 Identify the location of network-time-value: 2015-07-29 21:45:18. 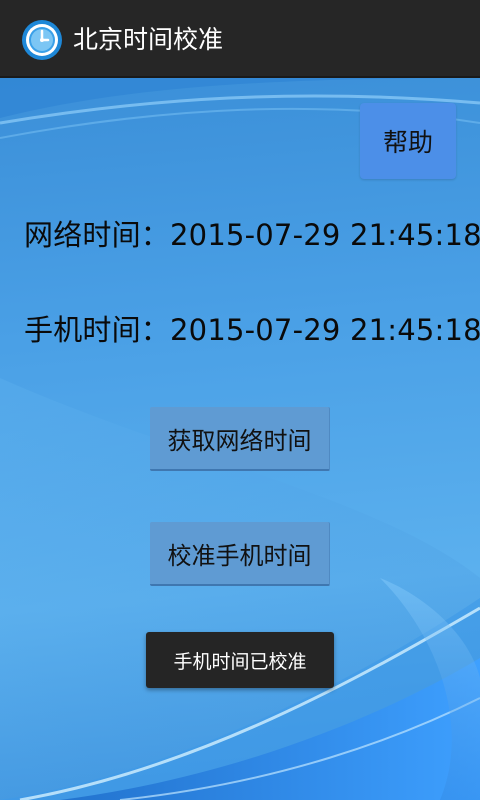
(325, 235).